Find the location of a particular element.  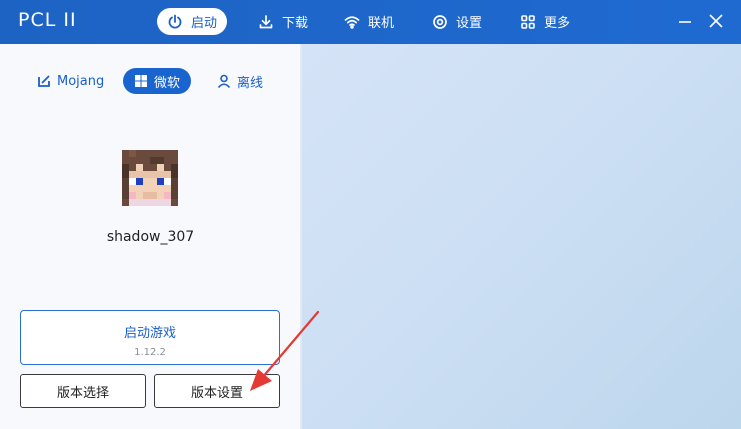

launch-game-button: 启动游戏 1.12.2 is located at coordinates (150, 337).